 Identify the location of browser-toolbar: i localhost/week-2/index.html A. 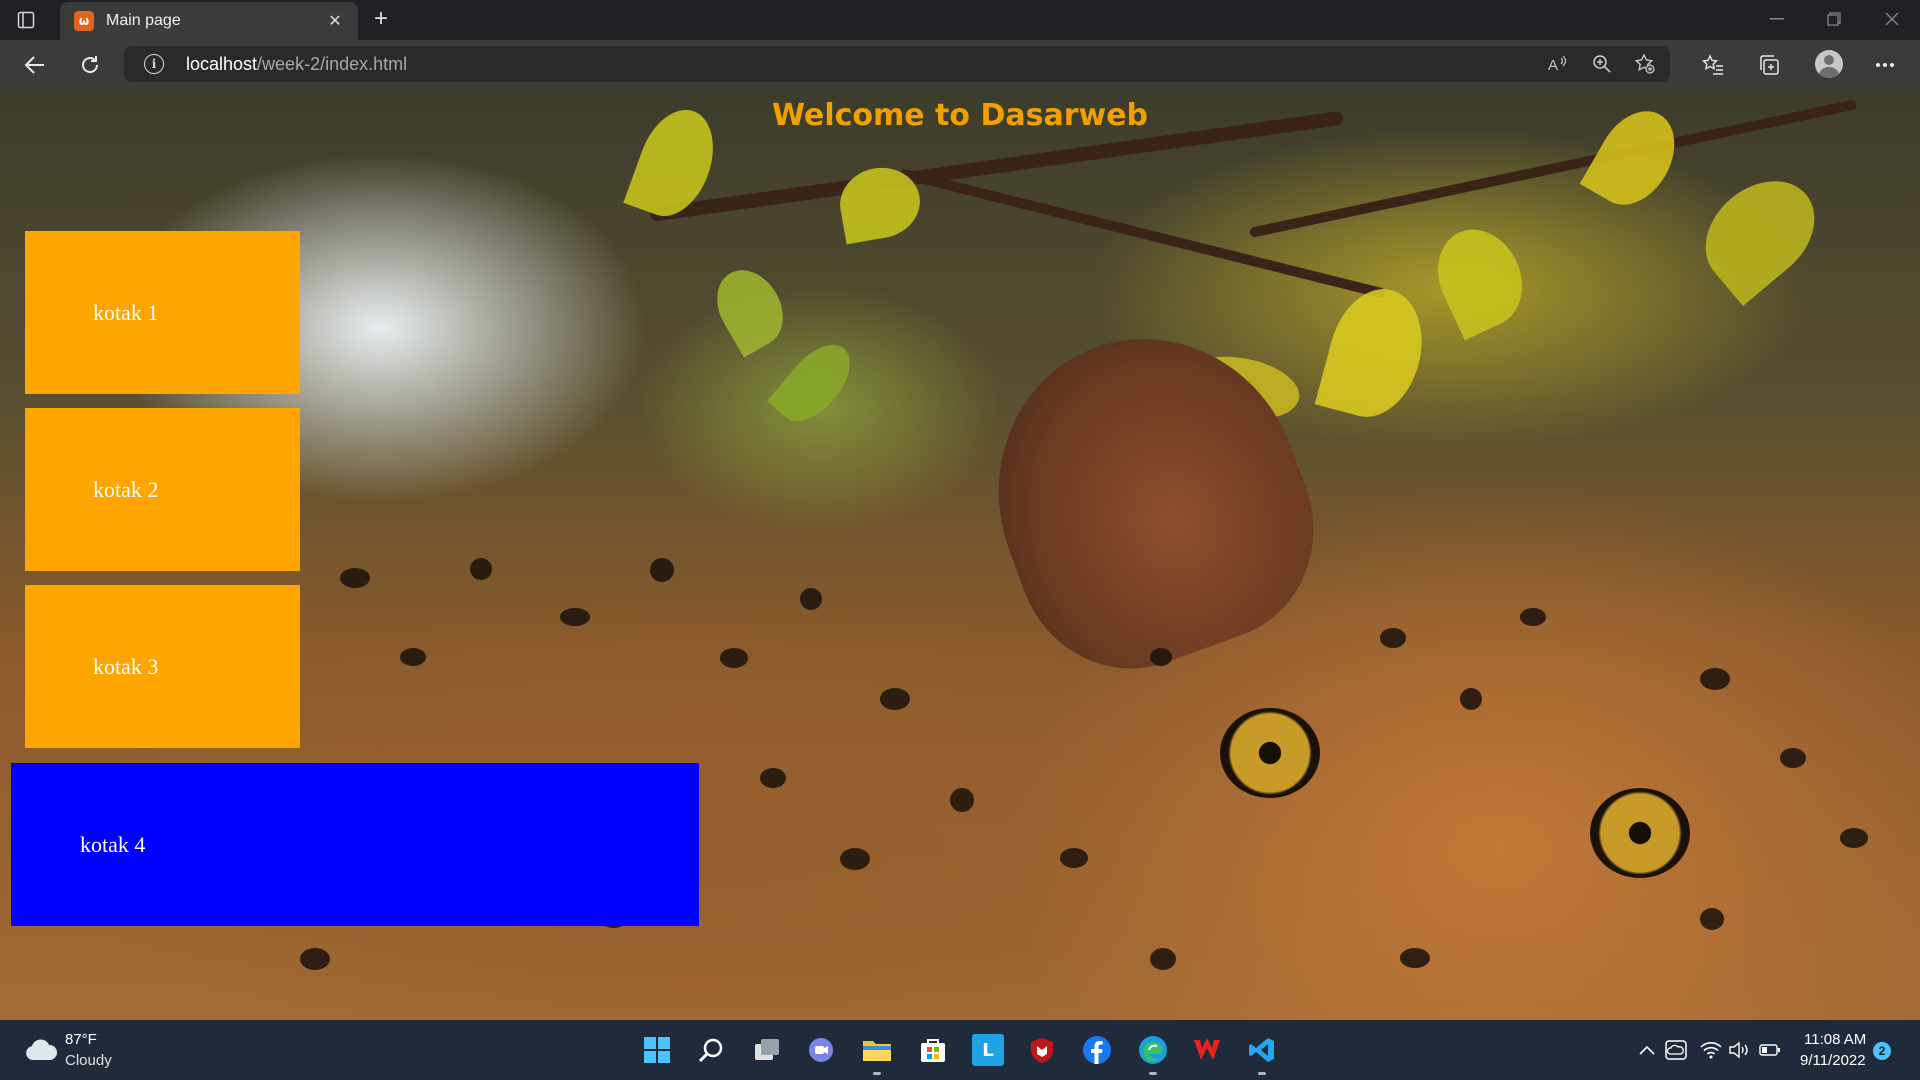
(960, 64).